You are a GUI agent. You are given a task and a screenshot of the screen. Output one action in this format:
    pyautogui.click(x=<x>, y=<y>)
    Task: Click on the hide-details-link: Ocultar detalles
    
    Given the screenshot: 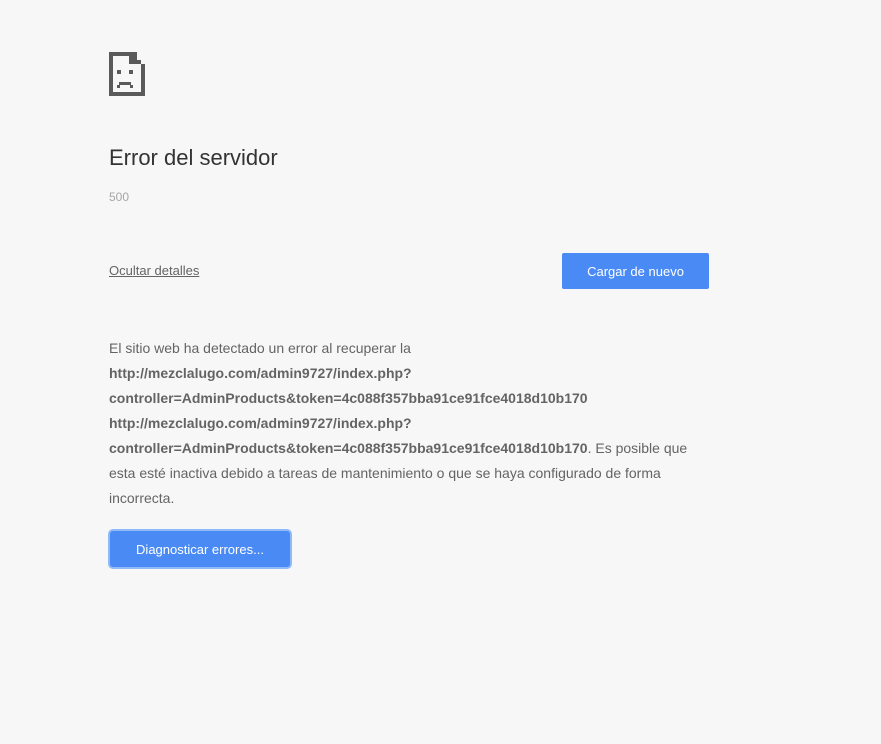 What is the action you would take?
    pyautogui.click(x=154, y=270)
    